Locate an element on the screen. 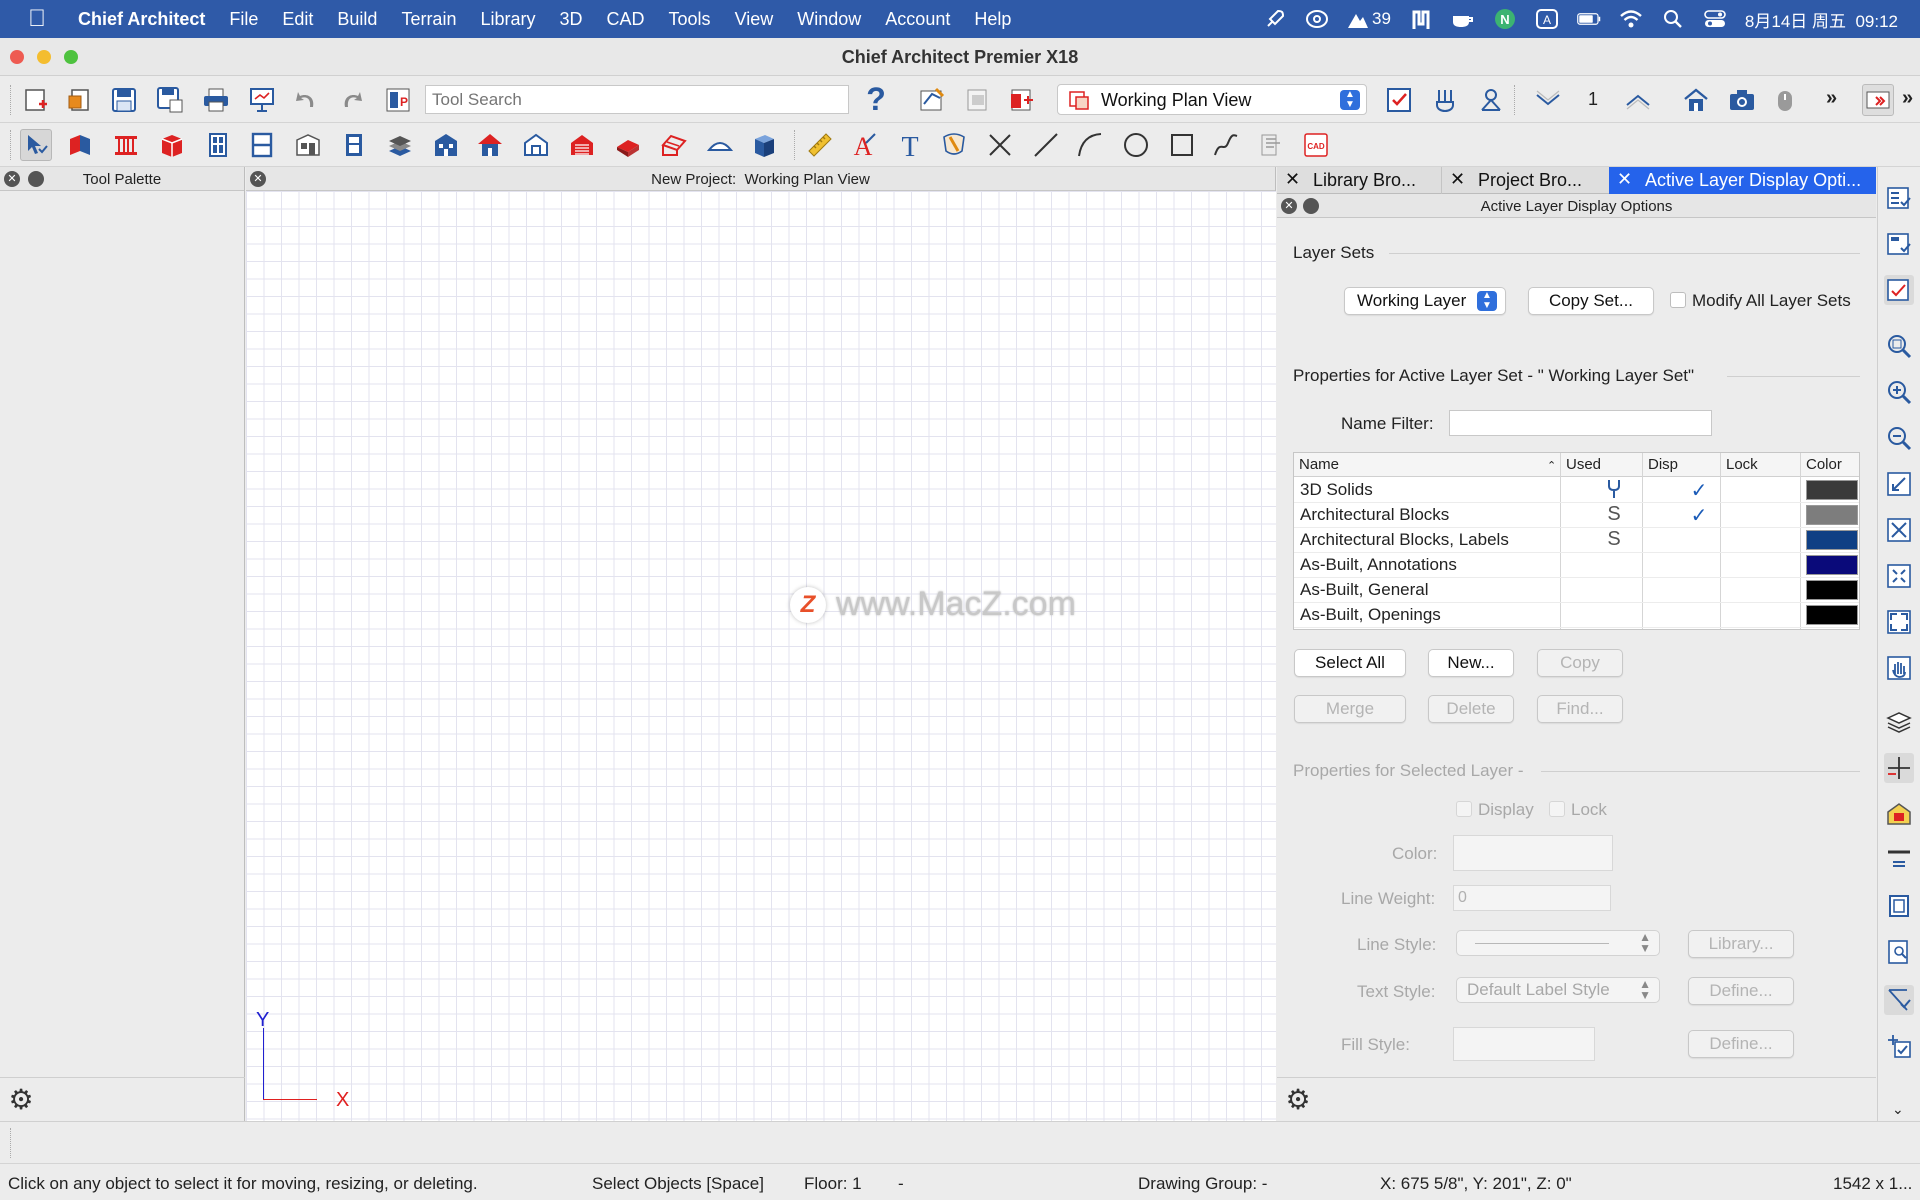 This screenshot has height=1200, width=1920. menu-library: Library is located at coordinates (507, 19).